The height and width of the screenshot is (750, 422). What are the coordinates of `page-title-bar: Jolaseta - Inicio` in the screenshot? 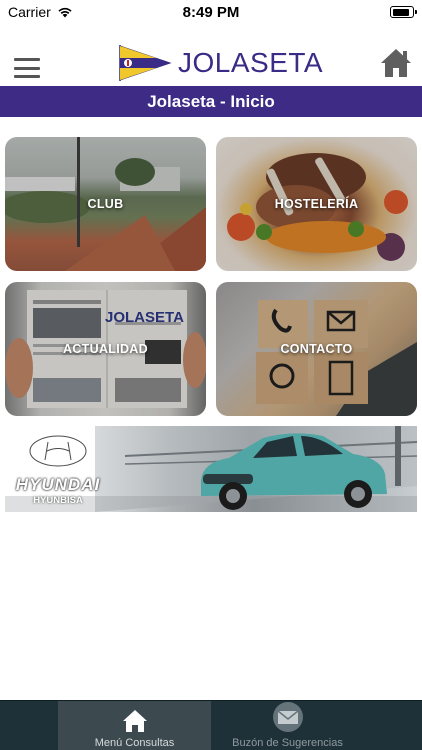 It's located at (211, 101).